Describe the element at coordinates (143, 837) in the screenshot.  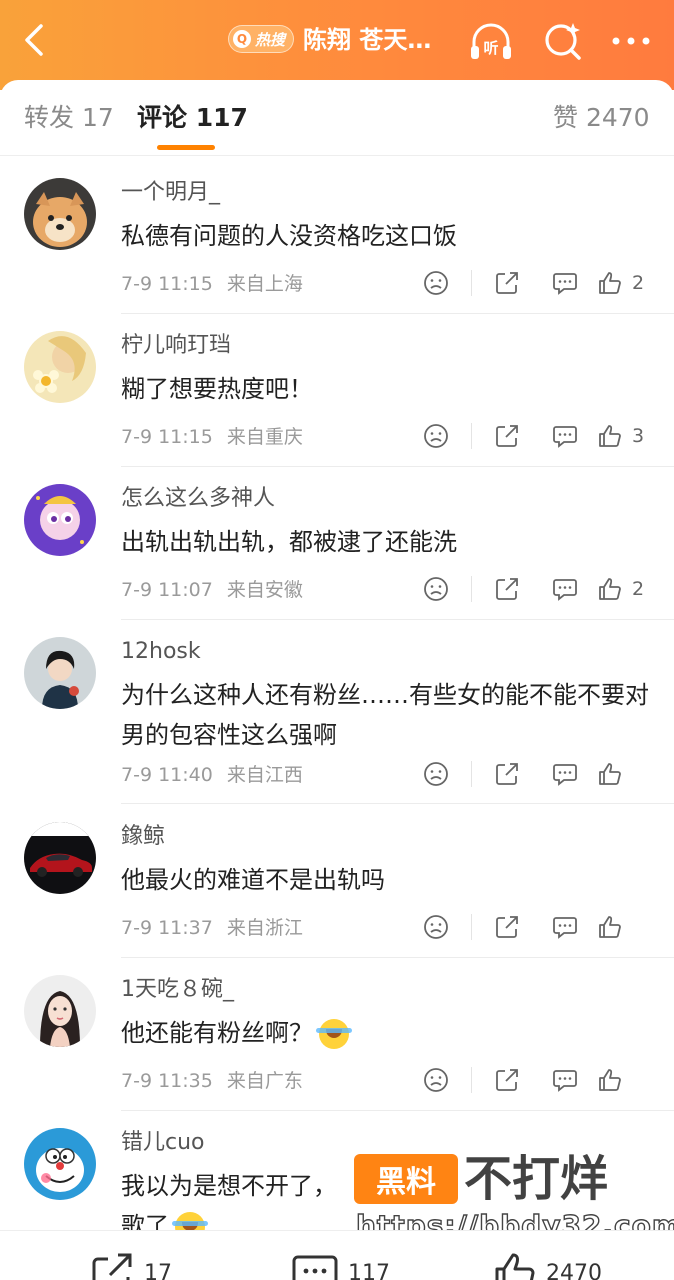
I see `comment-username: 鐌鲸` at that location.